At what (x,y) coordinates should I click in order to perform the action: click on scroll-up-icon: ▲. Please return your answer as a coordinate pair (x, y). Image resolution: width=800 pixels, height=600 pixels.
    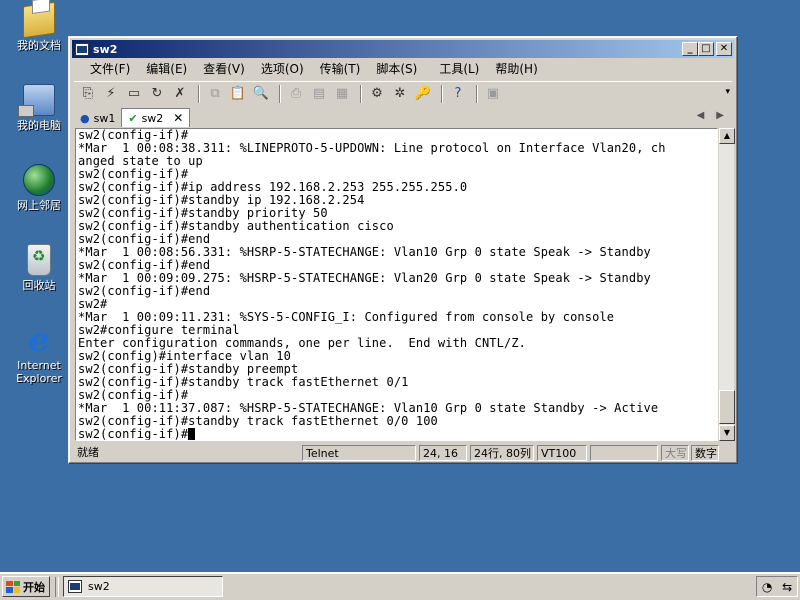
    Looking at the image, I should click on (727, 136).